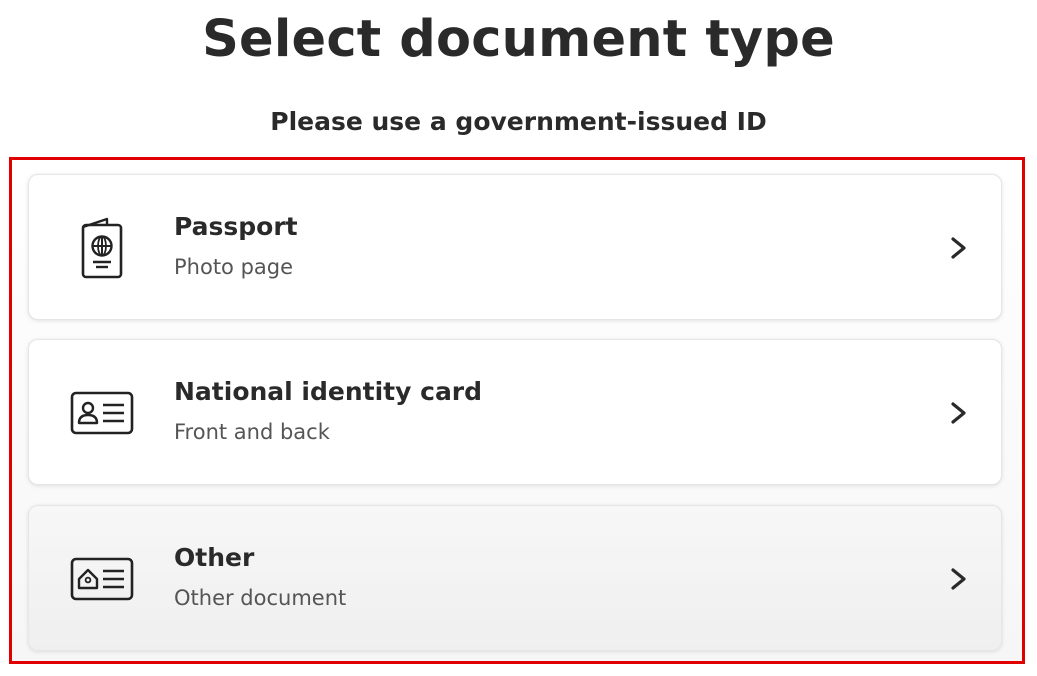 This screenshot has width=1037, height=676. Describe the element at coordinates (102, 579) in the screenshot. I see `other-document-icon` at that location.